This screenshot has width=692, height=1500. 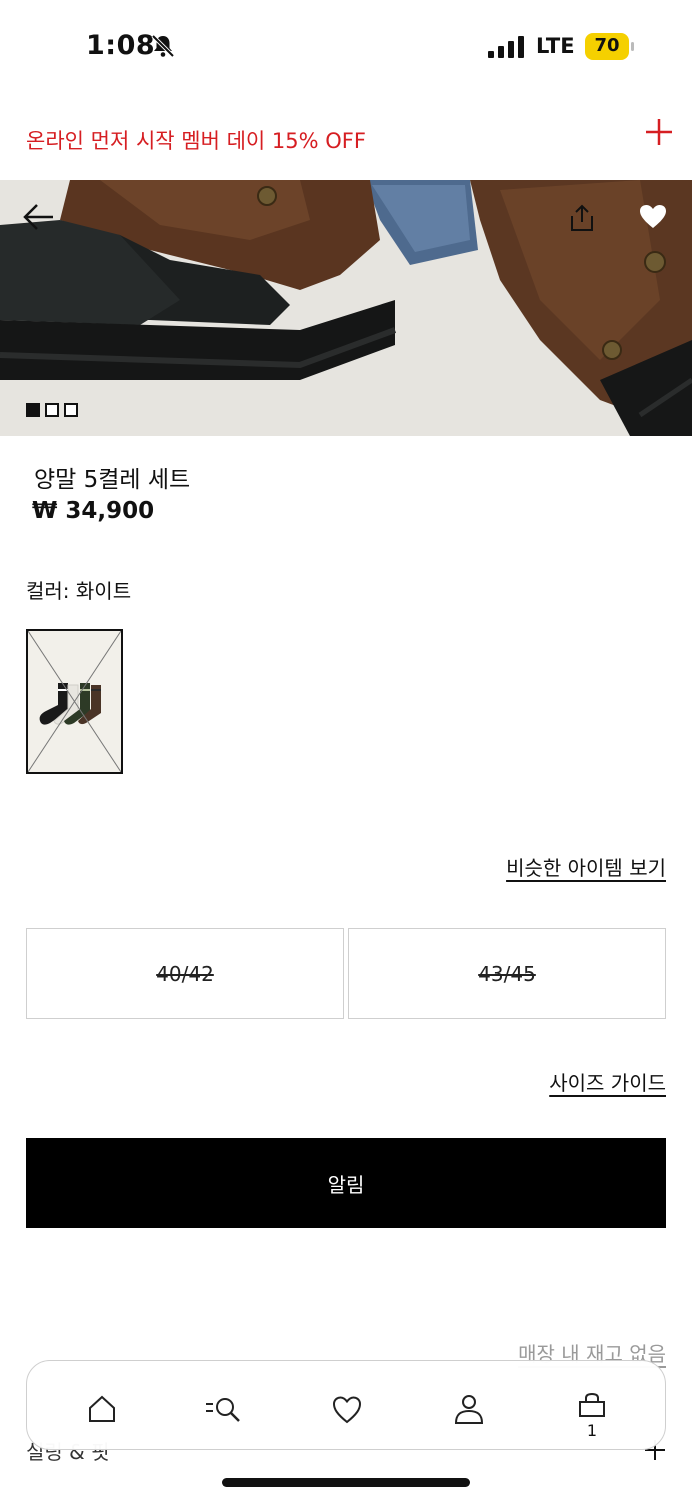 I want to click on account-icon, so click(x=469, y=1409).